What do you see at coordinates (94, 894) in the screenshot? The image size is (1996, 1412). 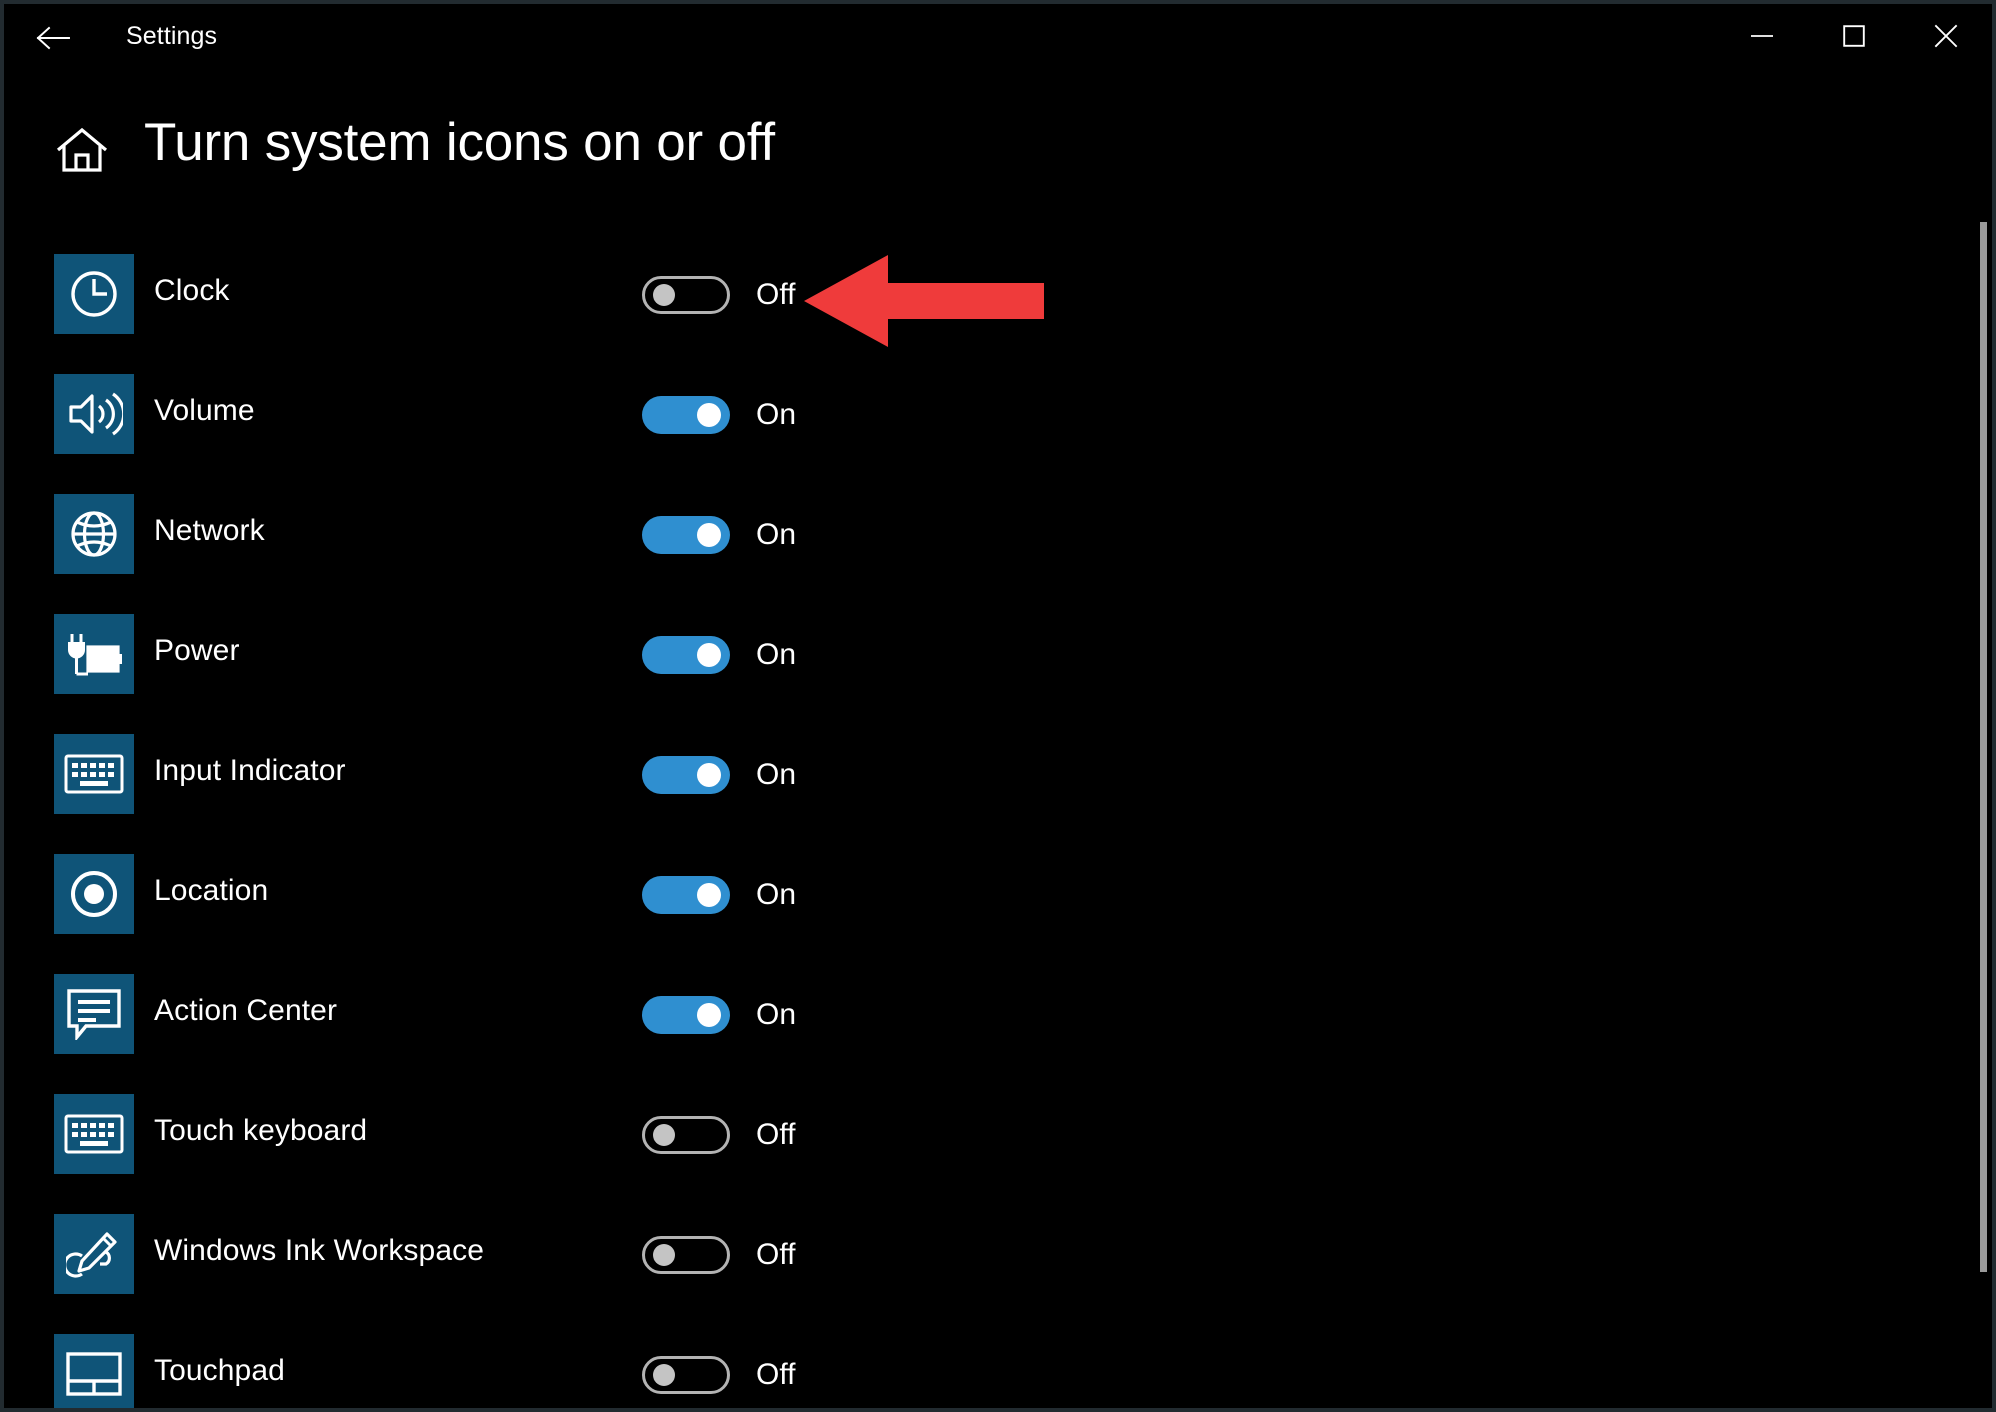 I see `location-target-icon` at bounding box center [94, 894].